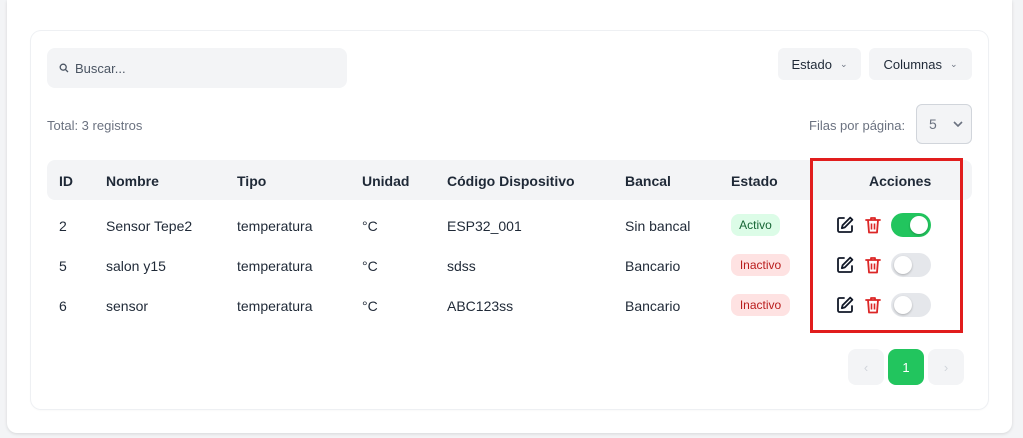 The height and width of the screenshot is (438, 1023). What do you see at coordinates (461, 266) in the screenshot?
I see `cell-codigo: sdss` at bounding box center [461, 266].